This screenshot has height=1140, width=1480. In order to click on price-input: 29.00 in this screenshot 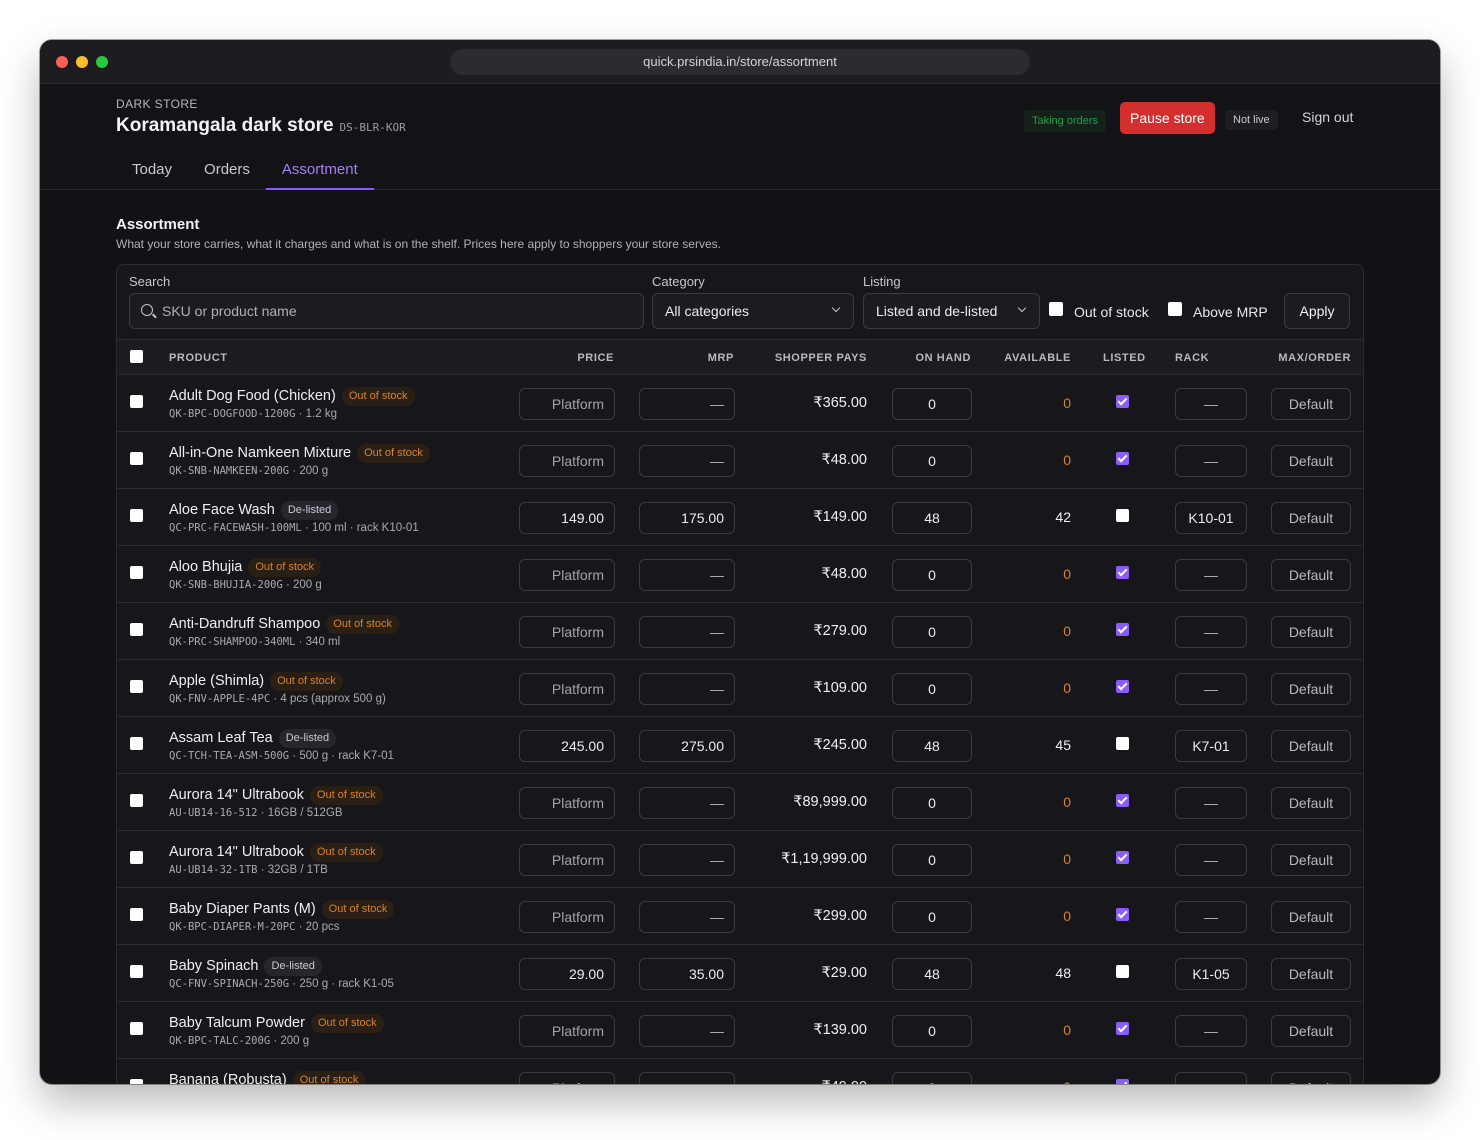, I will do `click(567, 974)`.